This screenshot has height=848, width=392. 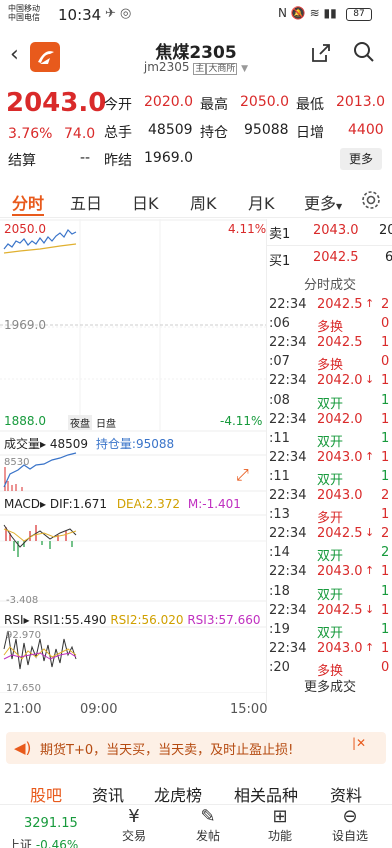 What do you see at coordinates (51, 823) in the screenshot?
I see `index-value: 3291.15` at bounding box center [51, 823].